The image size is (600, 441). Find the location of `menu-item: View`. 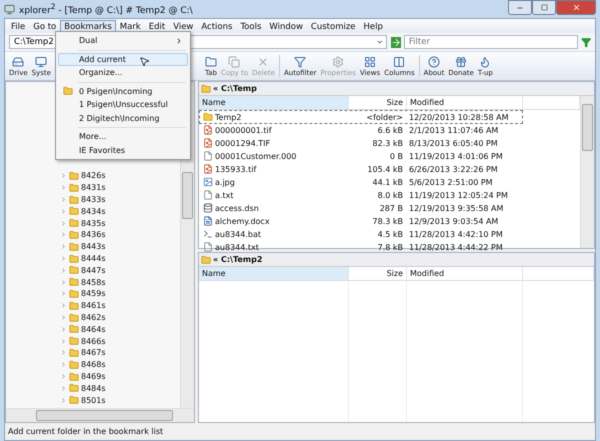

menu-item: View is located at coordinates (183, 26).